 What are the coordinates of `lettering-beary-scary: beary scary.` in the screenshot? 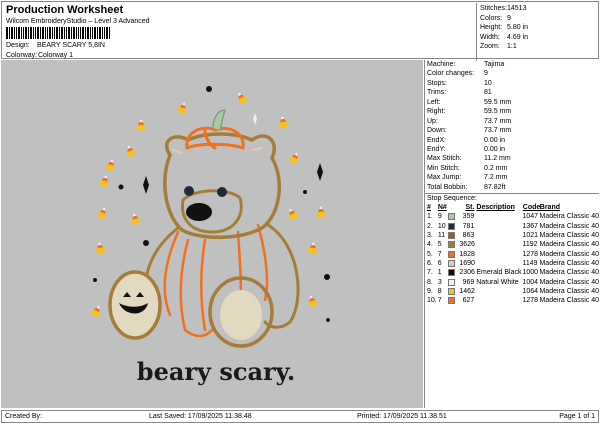 It's located at (216, 371).